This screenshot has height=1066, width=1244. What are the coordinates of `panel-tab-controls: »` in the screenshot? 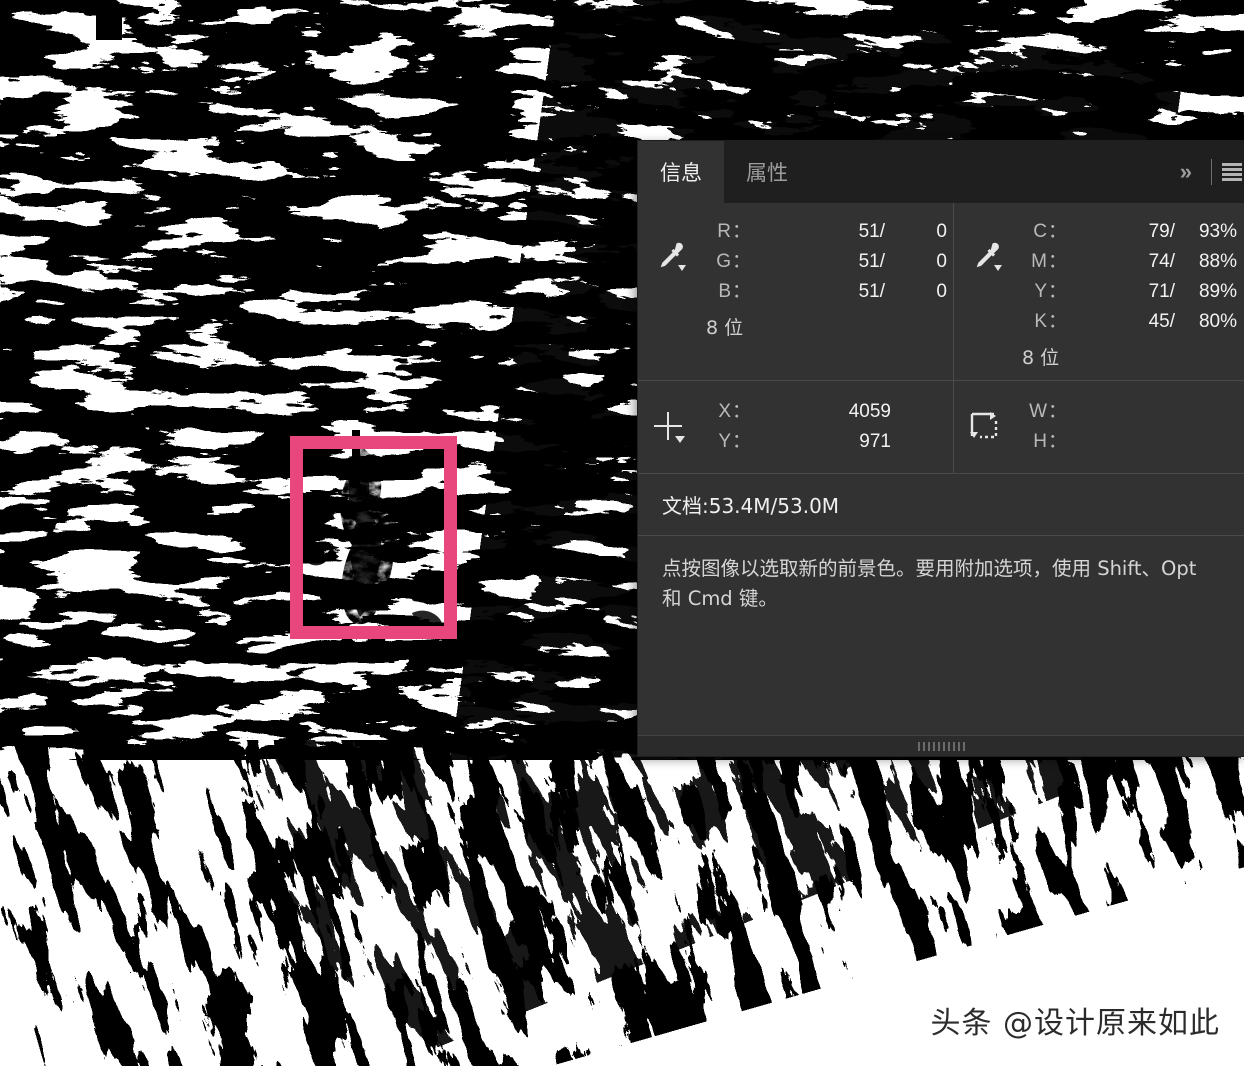 It's located at (1206, 172).